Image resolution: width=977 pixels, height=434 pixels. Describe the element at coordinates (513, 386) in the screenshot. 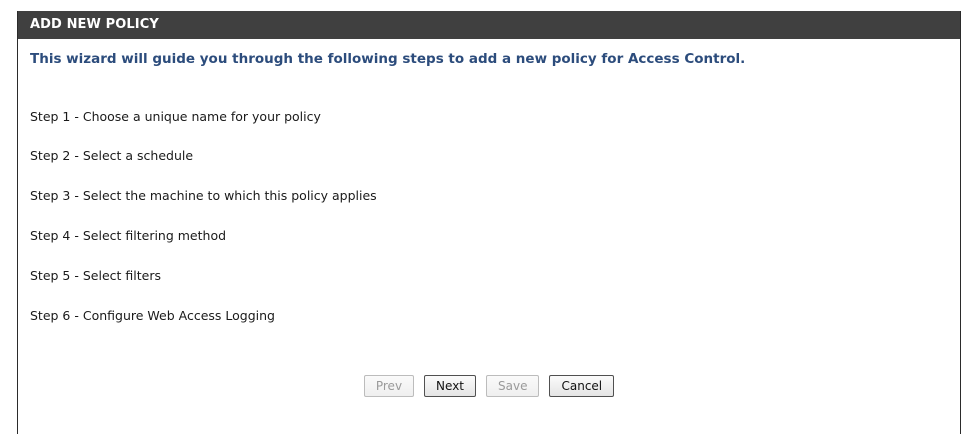

I see `save-button: Save` at that location.